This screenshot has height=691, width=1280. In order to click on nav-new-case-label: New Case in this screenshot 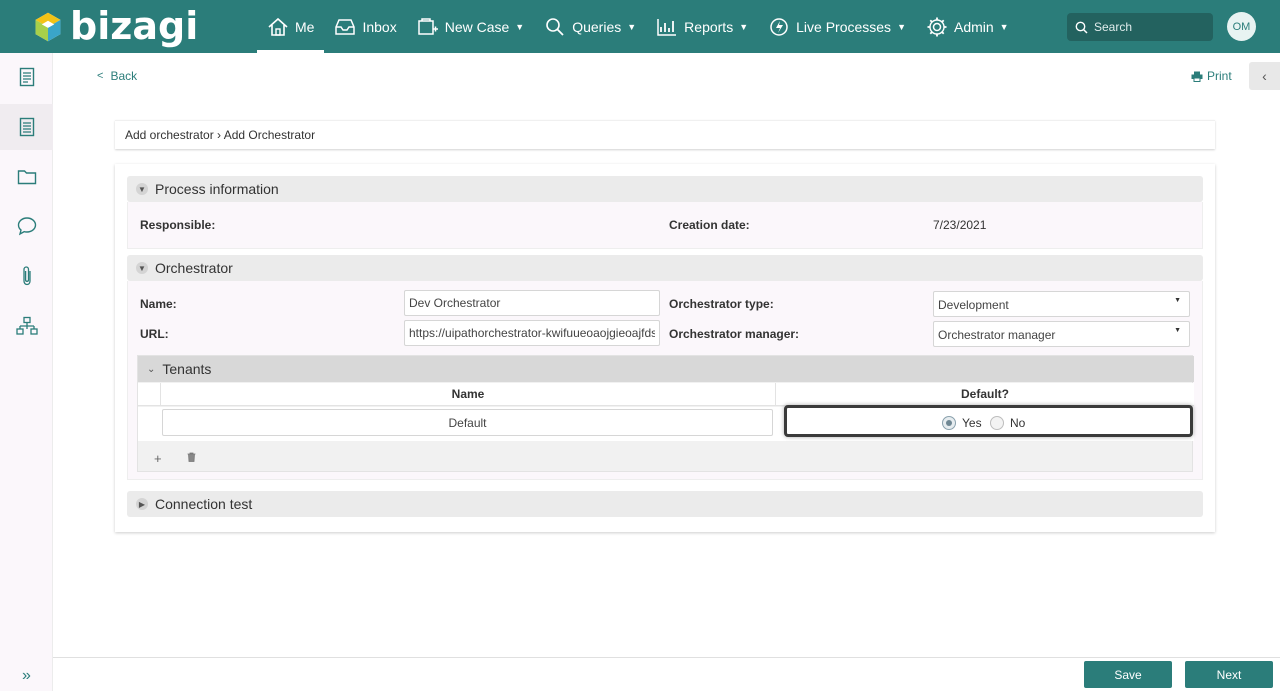, I will do `click(477, 26)`.